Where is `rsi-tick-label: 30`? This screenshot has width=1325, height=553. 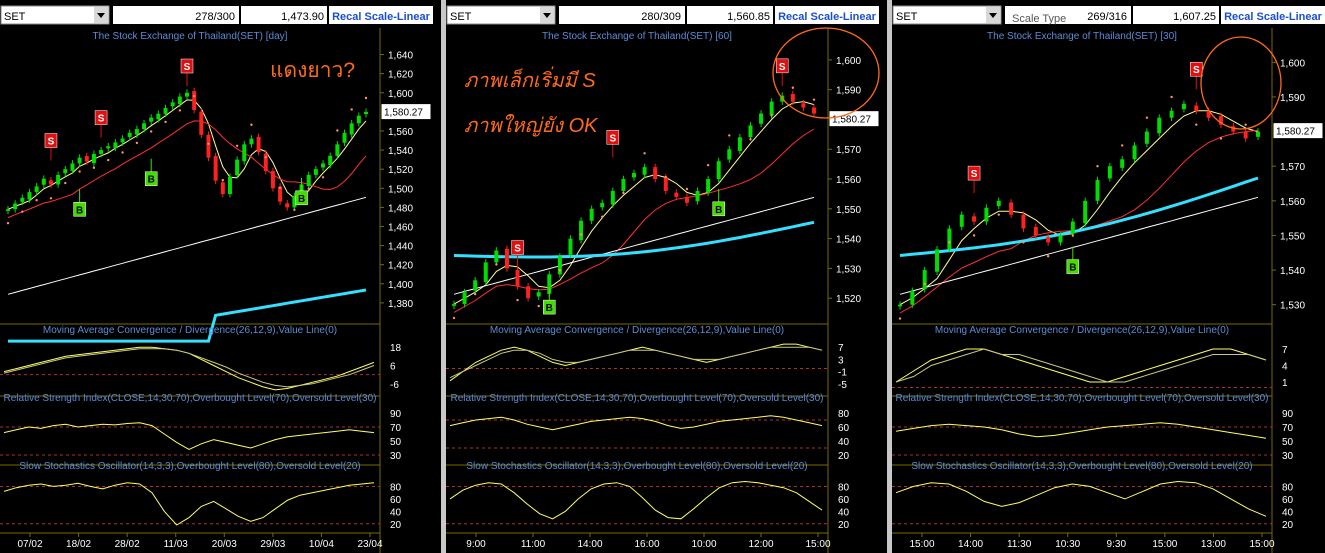 rsi-tick-label: 30 is located at coordinates (396, 456).